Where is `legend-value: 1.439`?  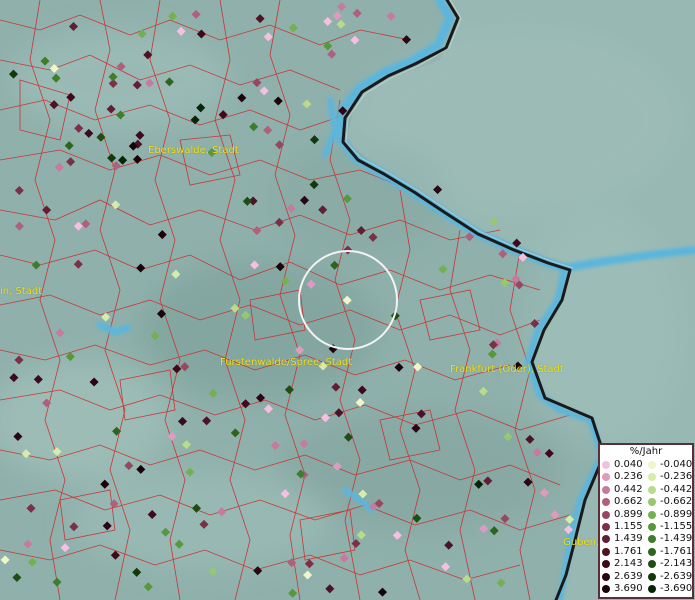 legend-value: 1.439 is located at coordinates (628, 539).